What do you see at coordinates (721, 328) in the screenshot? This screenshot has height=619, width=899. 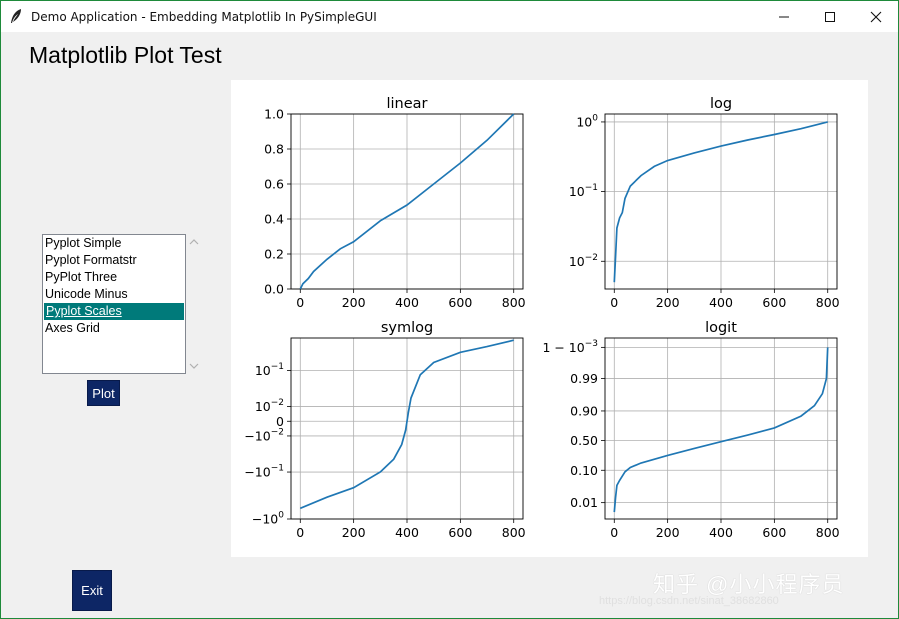 I see `subplot-title: logit` at bounding box center [721, 328].